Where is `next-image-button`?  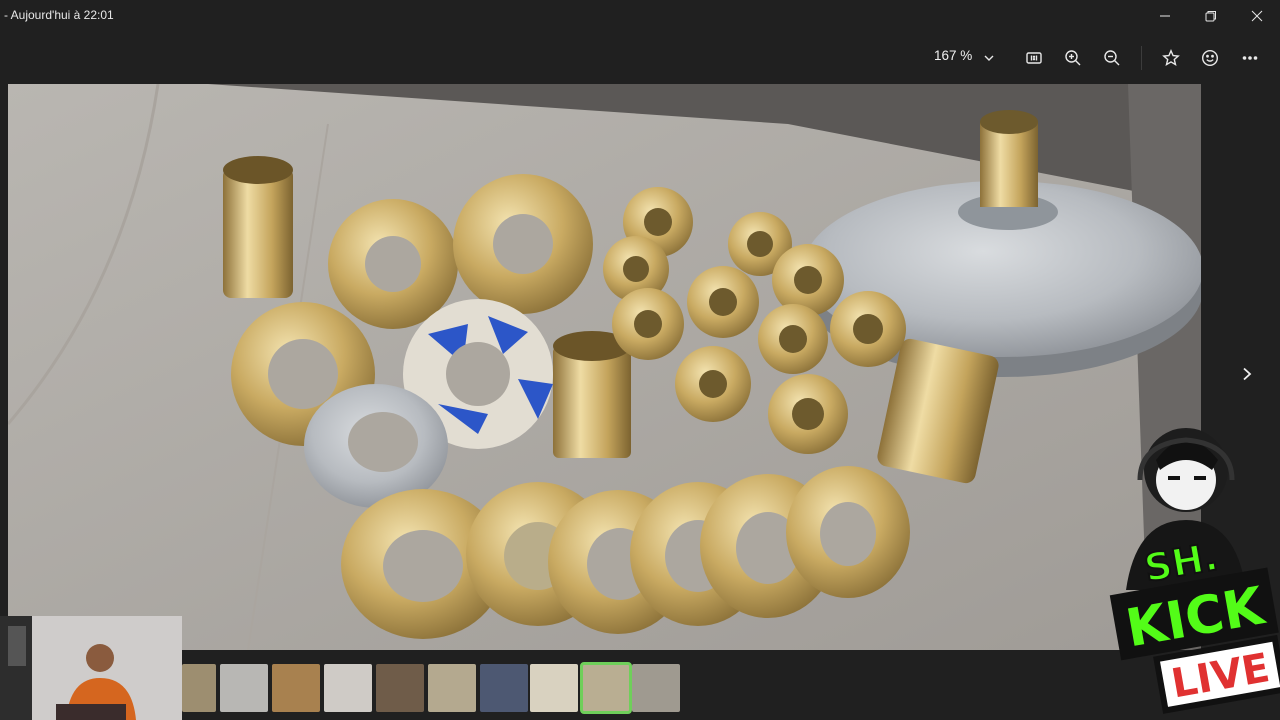
next-image-button is located at coordinates (1247, 374).